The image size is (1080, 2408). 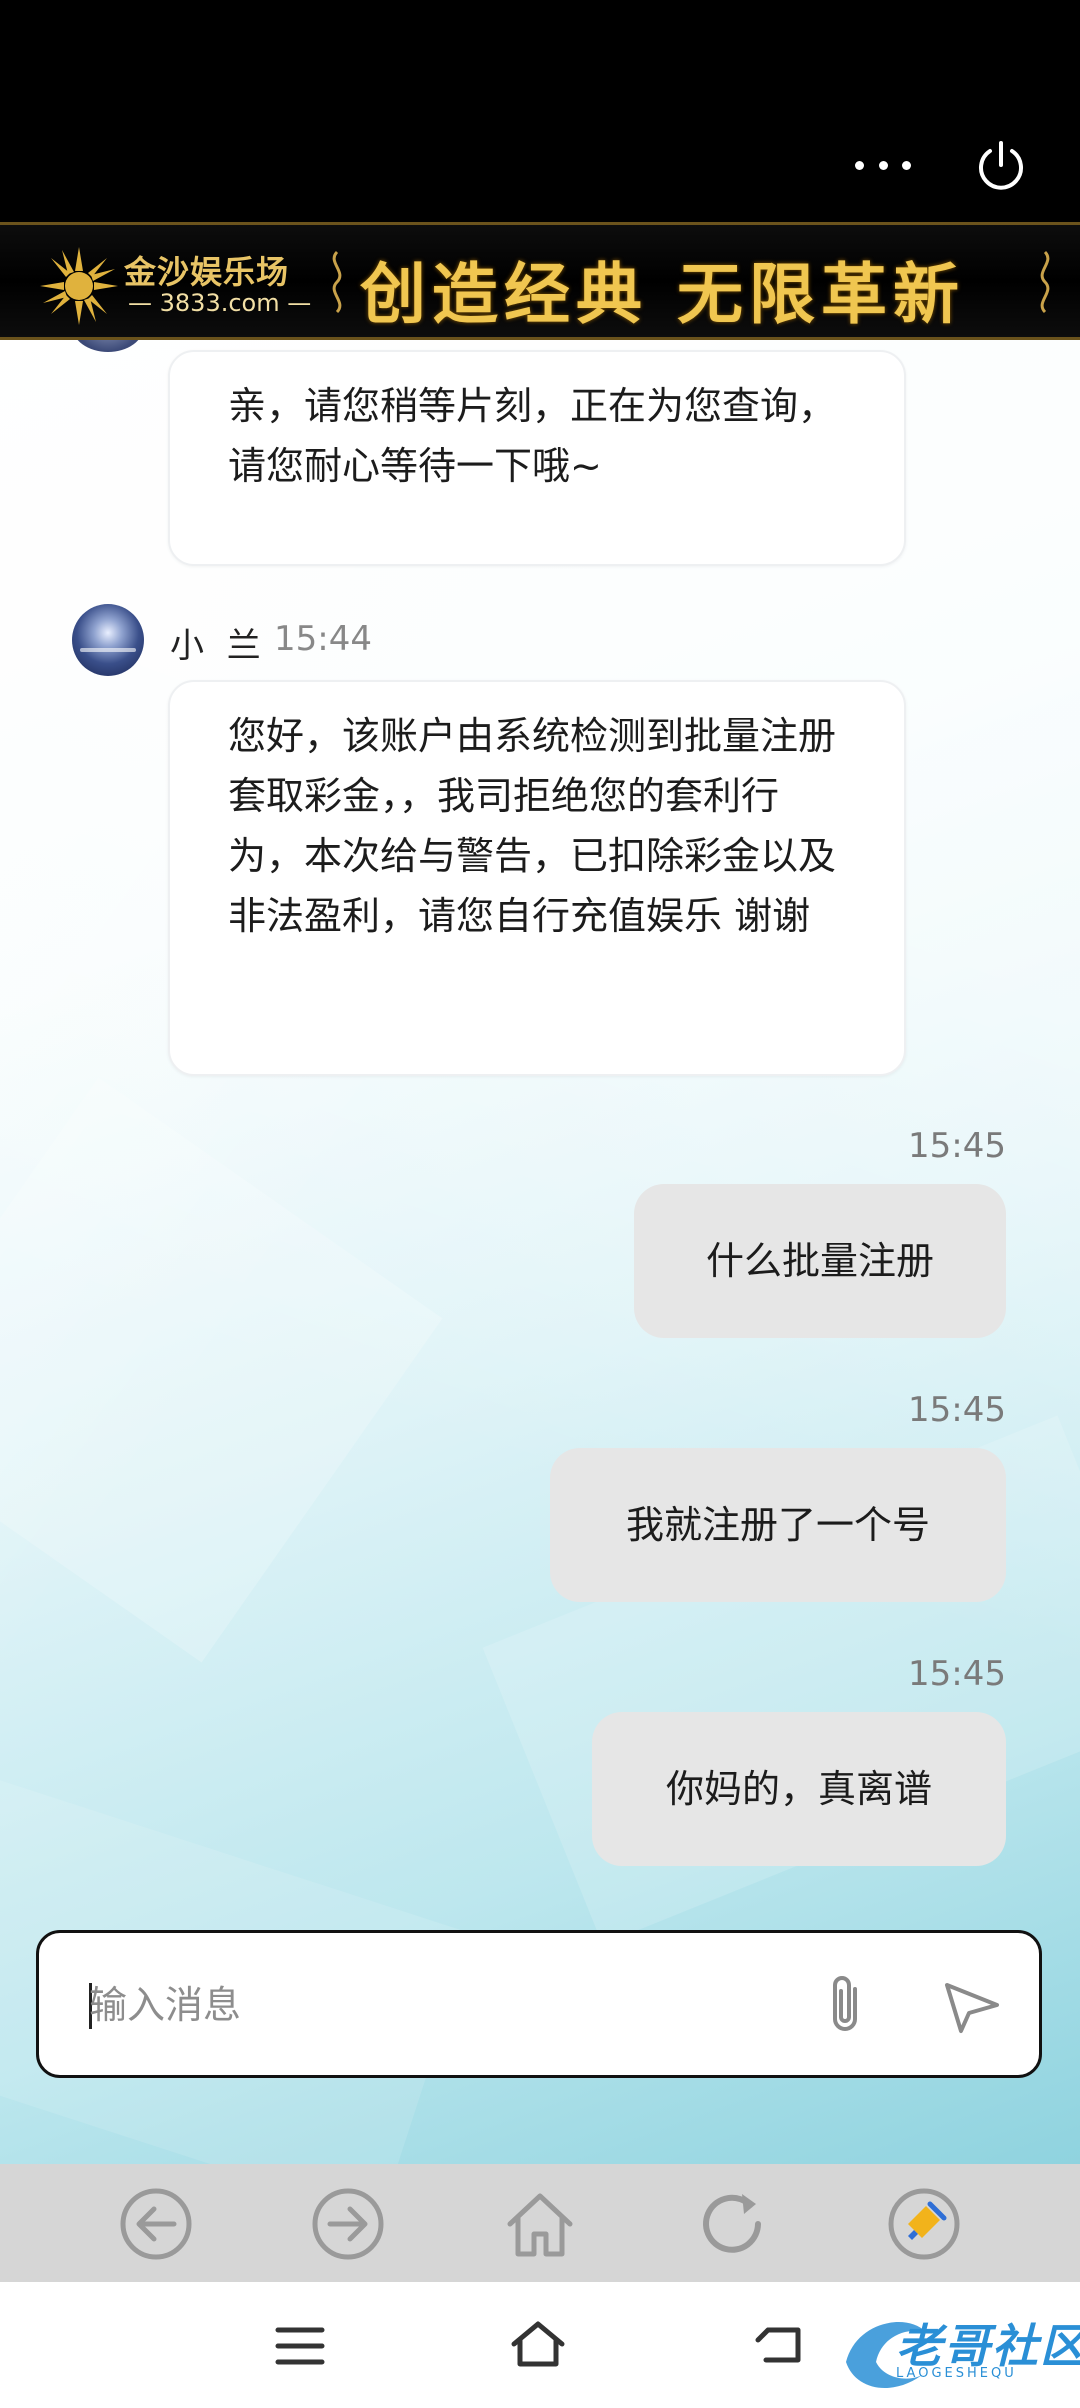 What do you see at coordinates (337, 282) in the screenshot?
I see `ornament-left-icon` at bounding box center [337, 282].